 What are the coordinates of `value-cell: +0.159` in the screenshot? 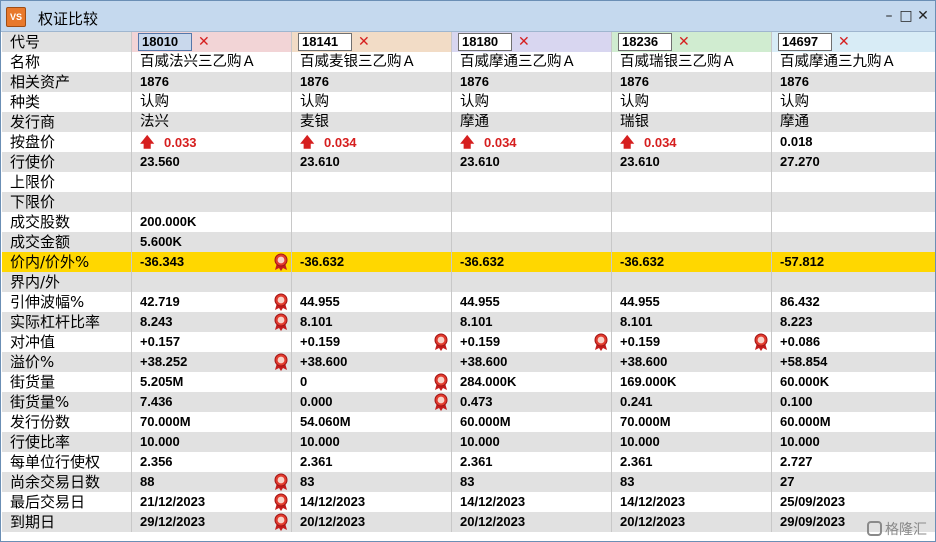 It's located at (372, 342).